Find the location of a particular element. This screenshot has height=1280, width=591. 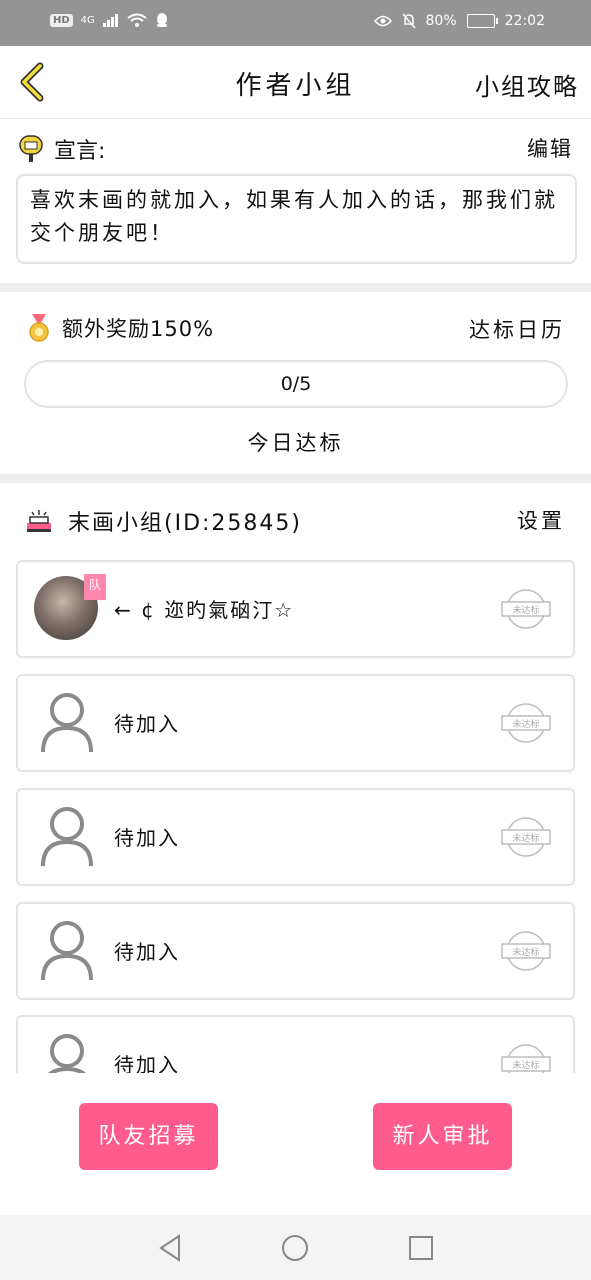

goal-calendar-link: 达标日历 is located at coordinates (517, 329).